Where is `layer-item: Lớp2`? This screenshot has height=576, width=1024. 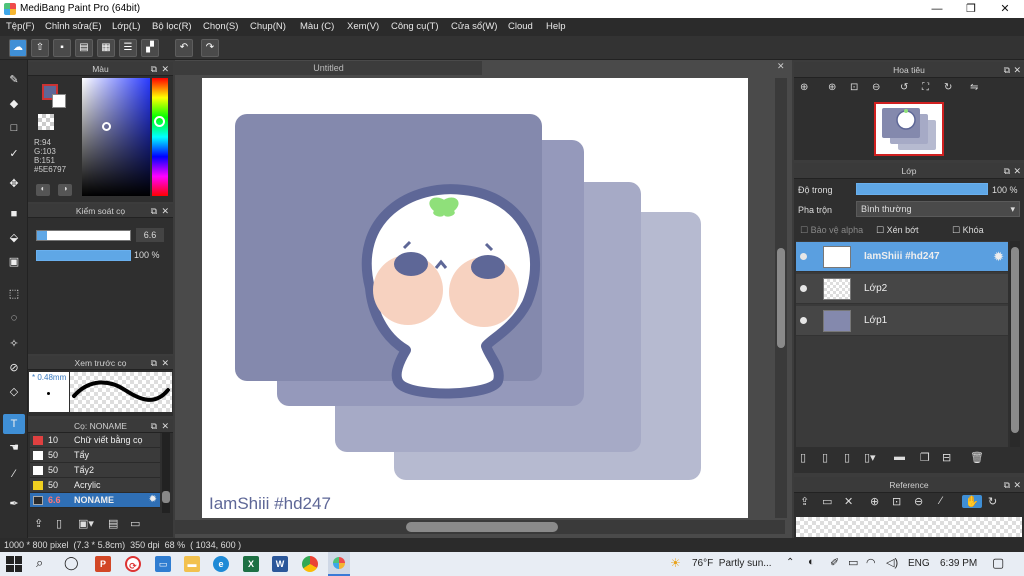
layer-item: Lớp2 is located at coordinates (902, 289).